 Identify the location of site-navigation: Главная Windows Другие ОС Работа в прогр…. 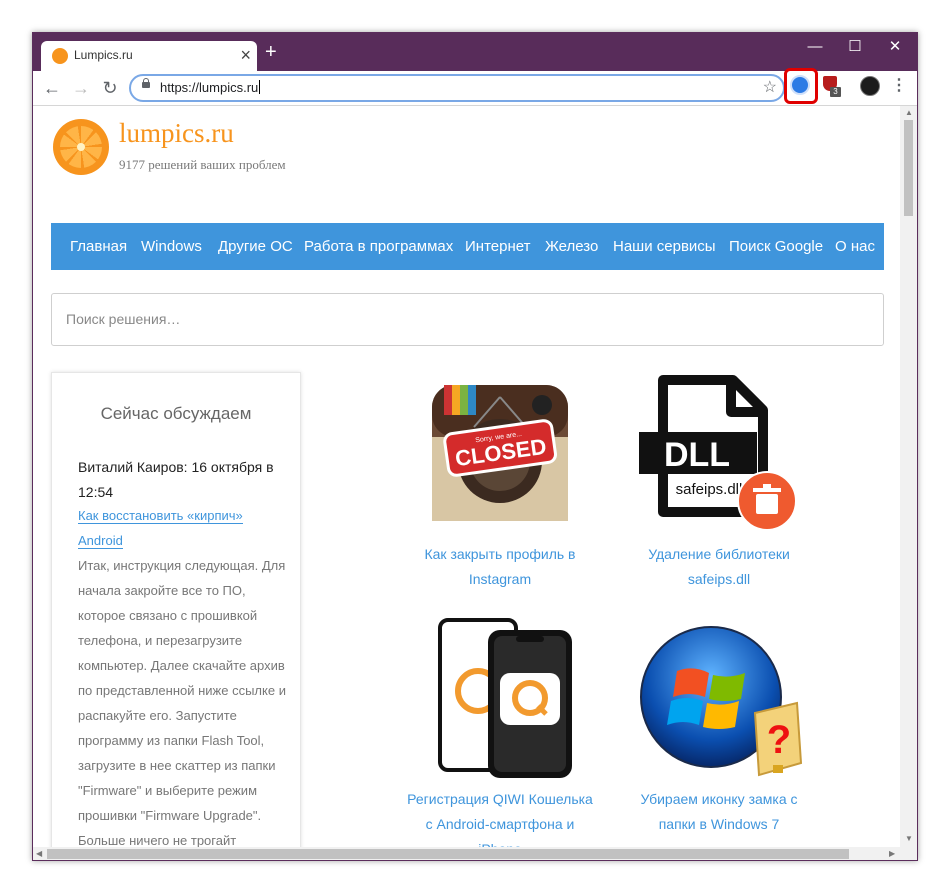
(467, 246).